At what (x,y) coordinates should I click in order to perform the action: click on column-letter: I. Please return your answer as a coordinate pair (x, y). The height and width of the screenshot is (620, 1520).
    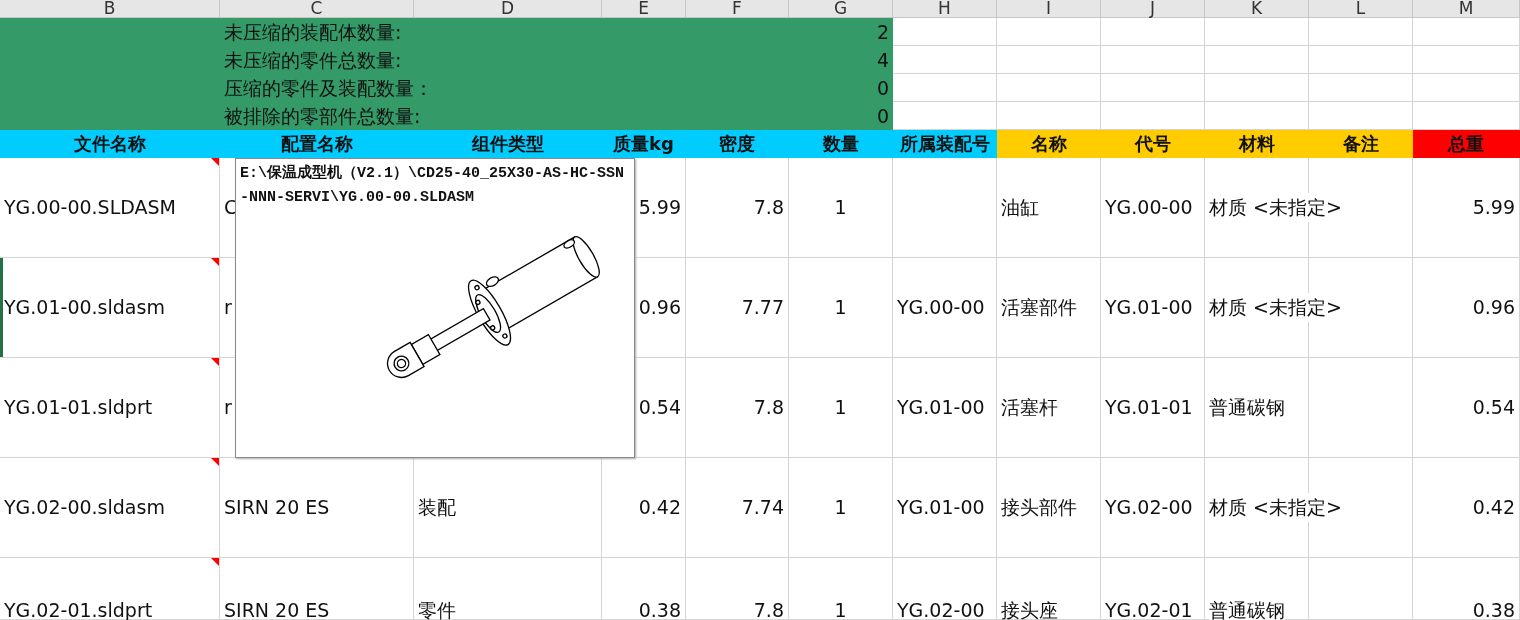
    Looking at the image, I should click on (1049, 9).